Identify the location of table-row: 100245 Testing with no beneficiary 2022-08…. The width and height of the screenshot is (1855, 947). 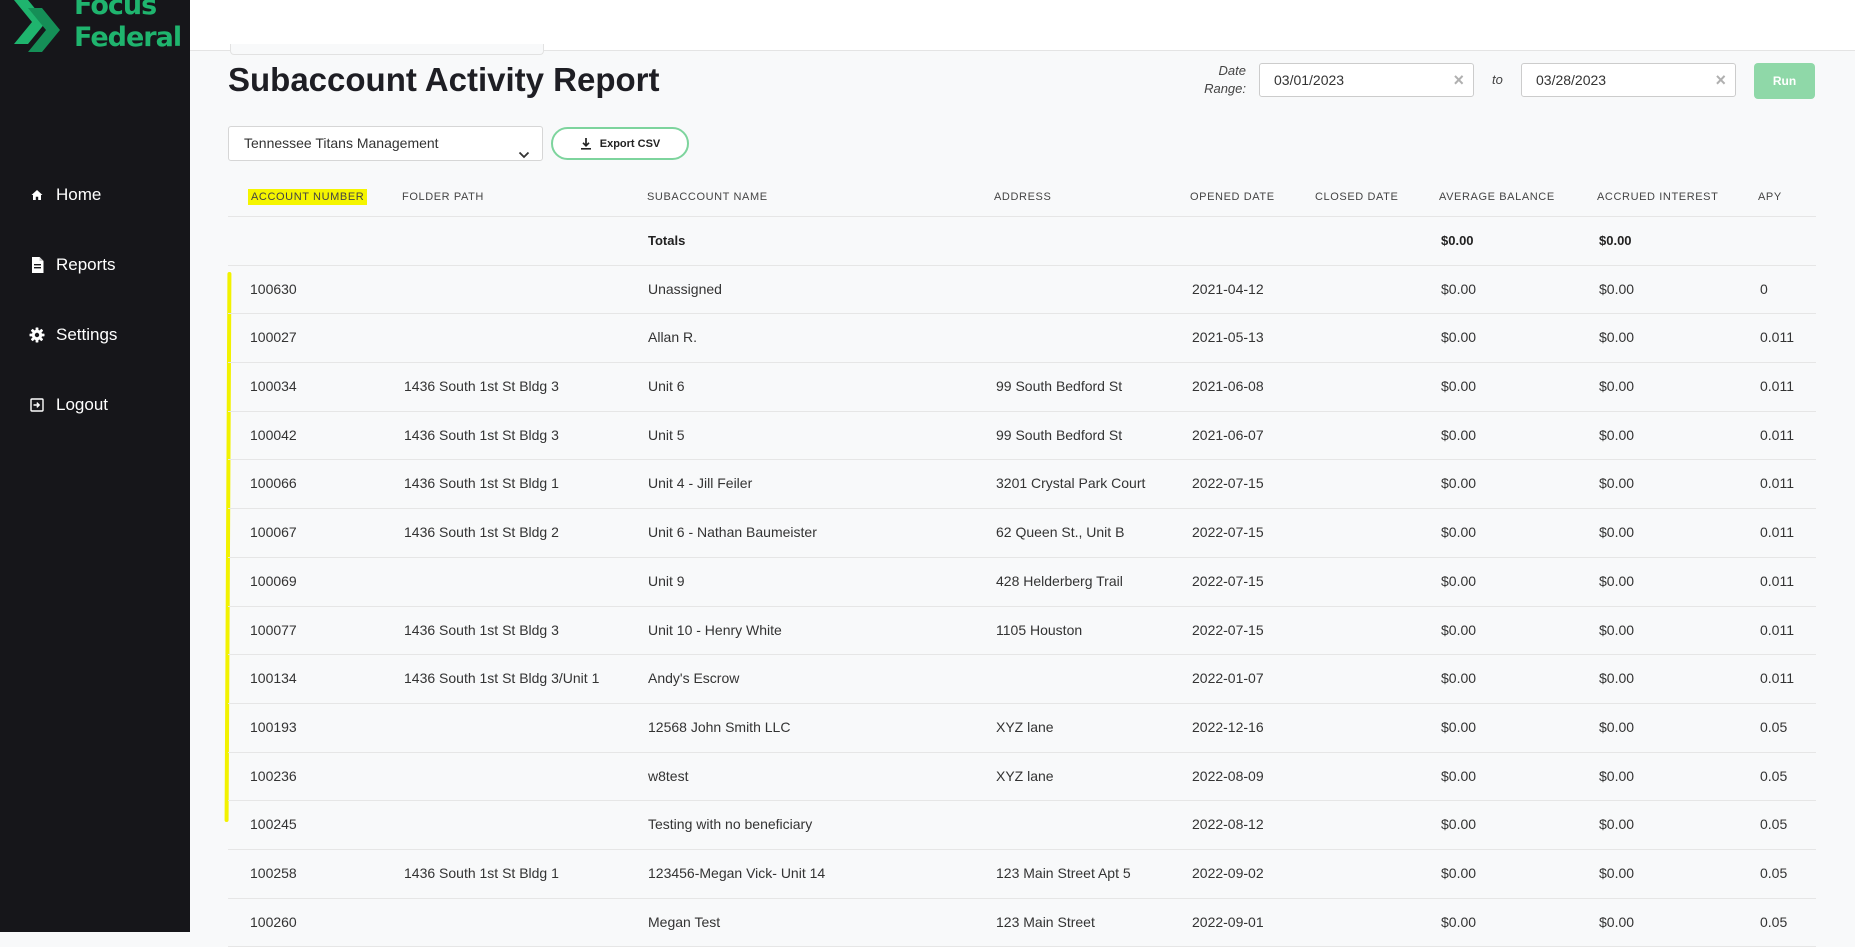
(1022, 825).